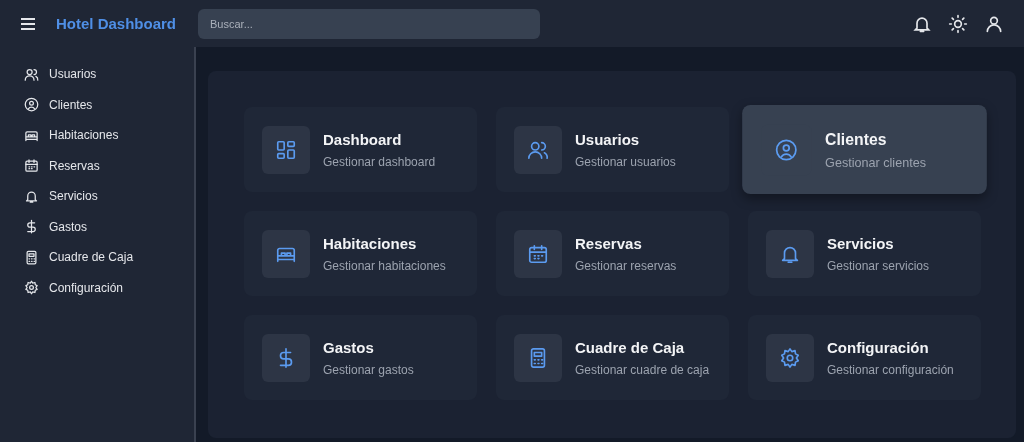 This screenshot has width=1024, height=442. Describe the element at coordinates (890, 369) in the screenshot. I see `card-subtitle: Gestionar configuración` at that location.